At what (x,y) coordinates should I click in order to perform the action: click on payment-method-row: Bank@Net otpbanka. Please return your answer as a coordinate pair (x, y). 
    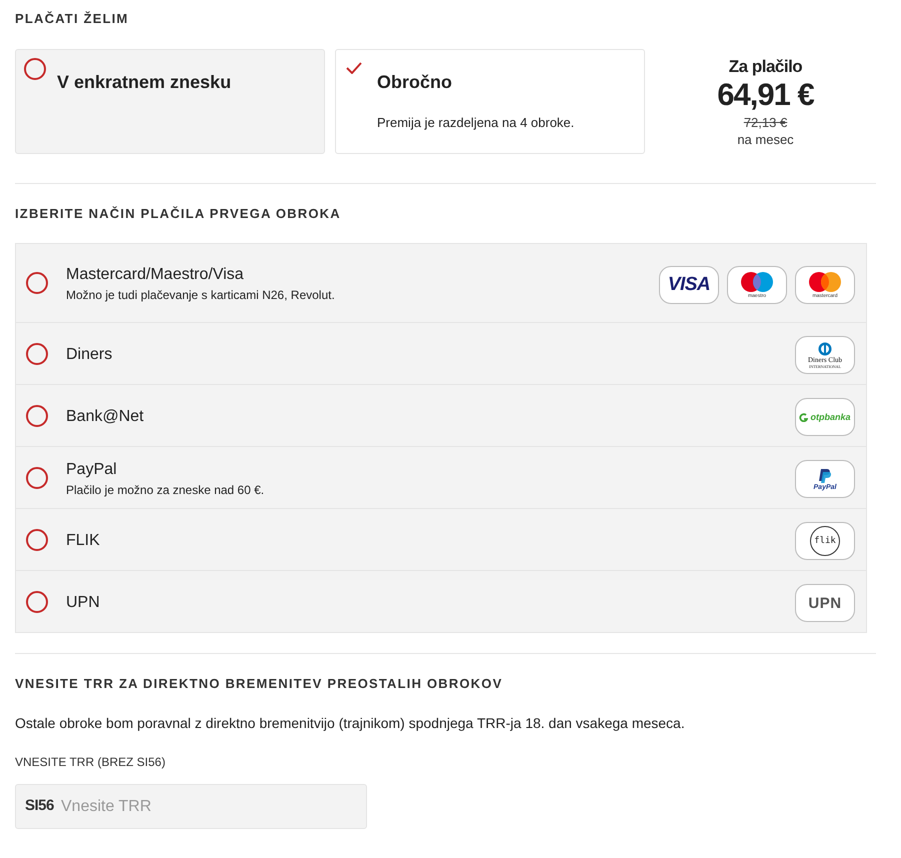
    Looking at the image, I should click on (441, 415).